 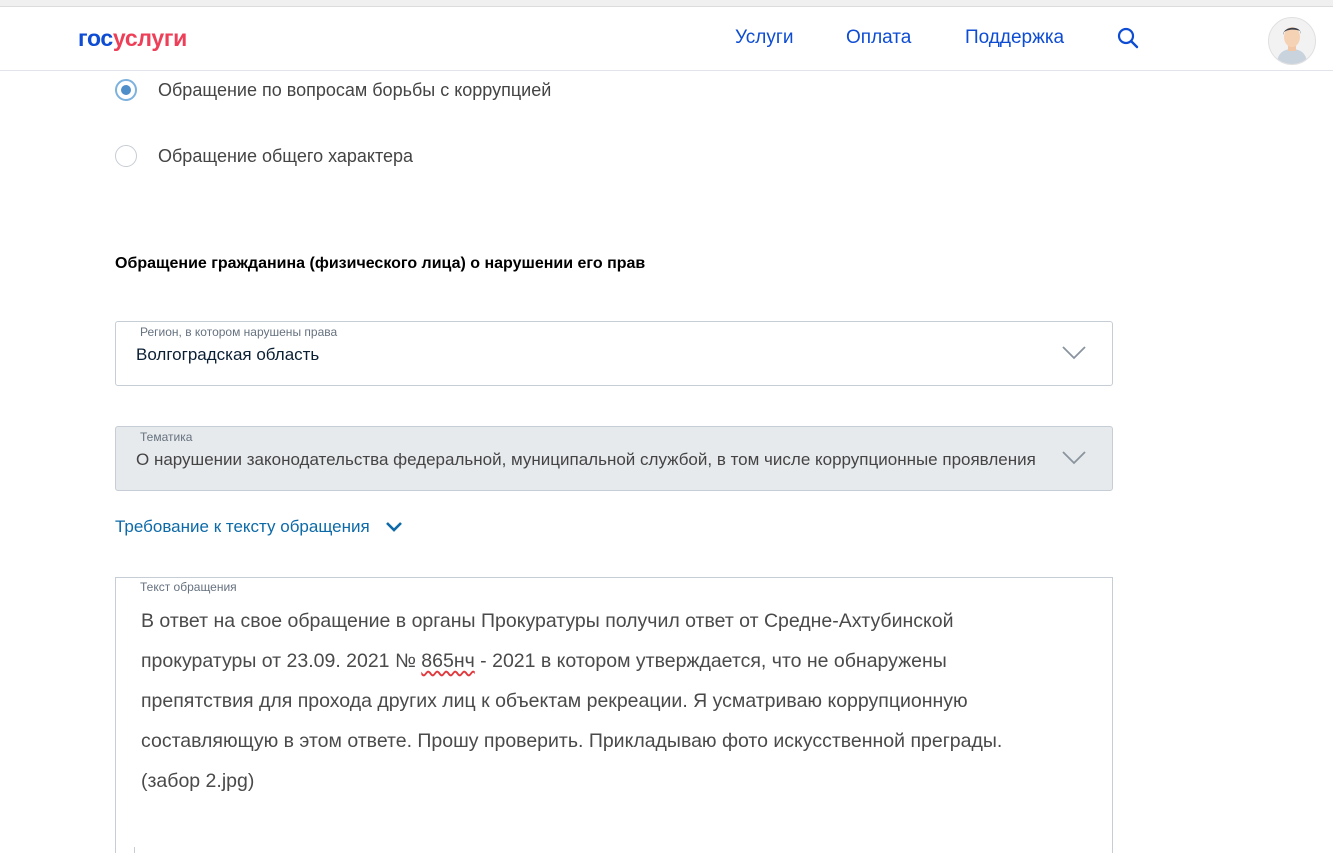 I want to click on nav-services: Услуги, so click(x=764, y=38).